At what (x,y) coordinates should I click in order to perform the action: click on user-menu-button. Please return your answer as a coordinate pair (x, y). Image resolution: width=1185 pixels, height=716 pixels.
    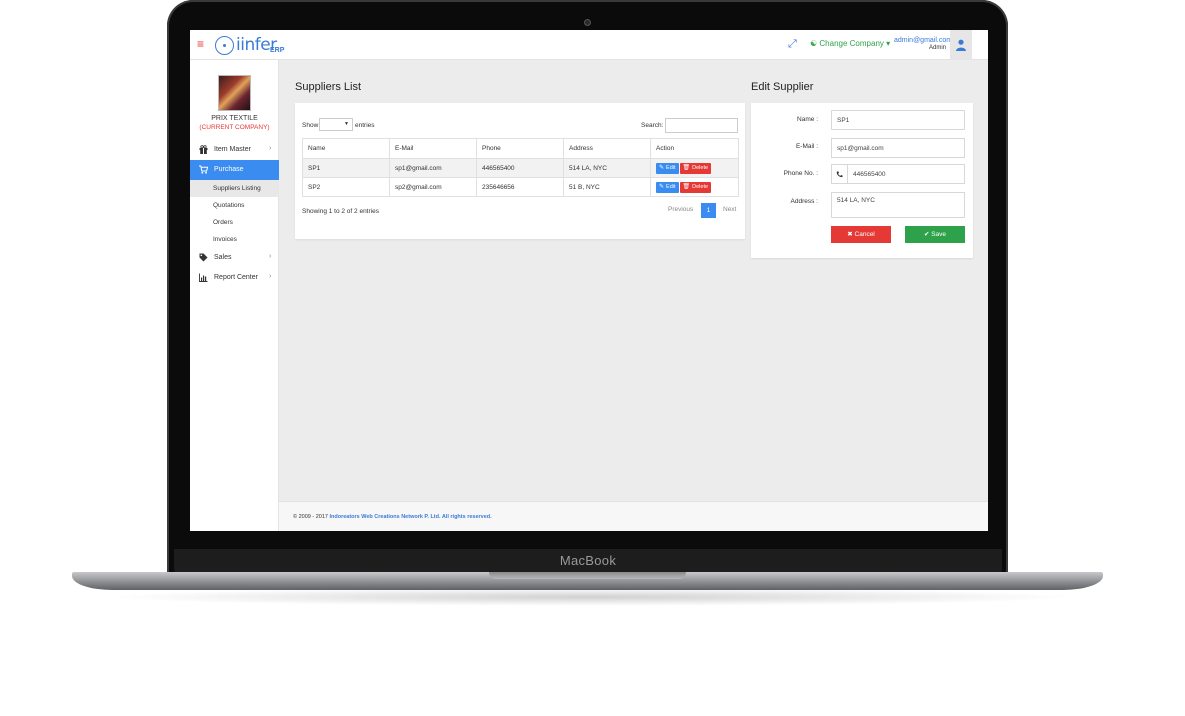
    Looking at the image, I should click on (961, 45).